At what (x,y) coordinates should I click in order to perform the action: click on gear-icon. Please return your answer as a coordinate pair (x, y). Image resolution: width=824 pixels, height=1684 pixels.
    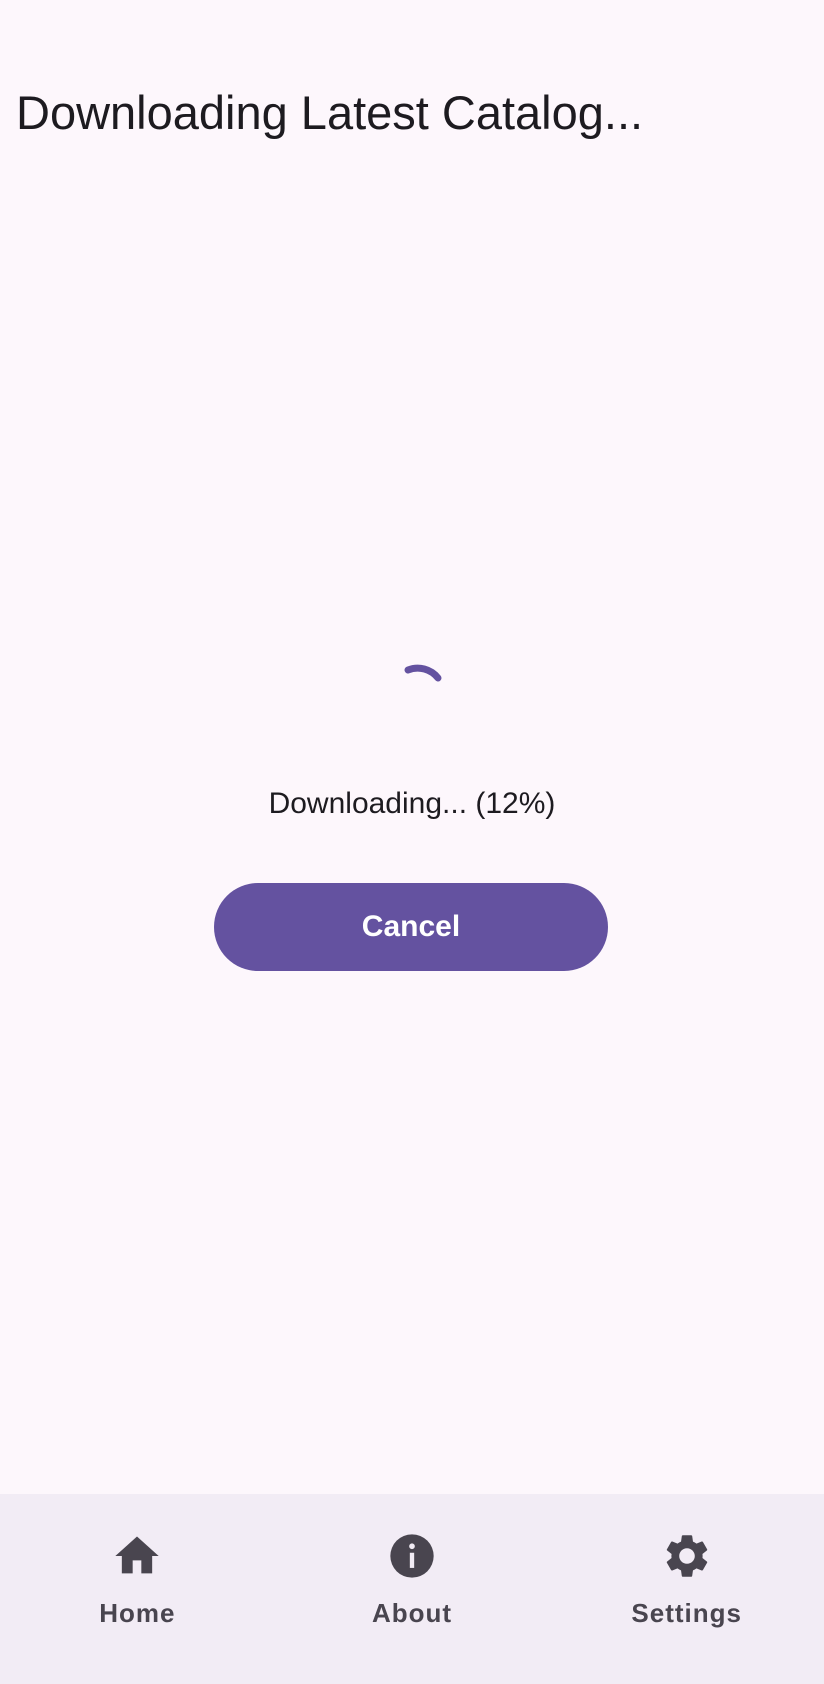
    Looking at the image, I should click on (686, 1556).